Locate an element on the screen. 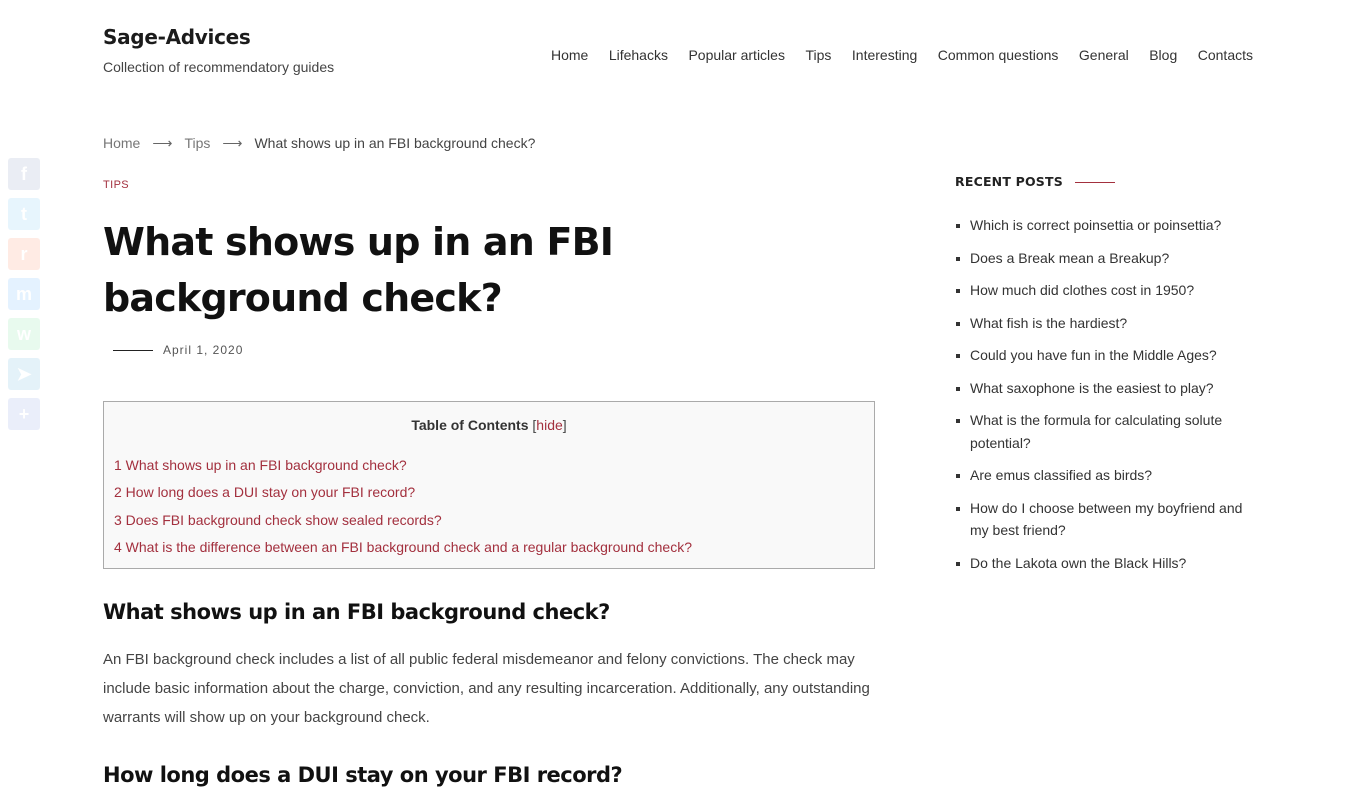 This screenshot has width=1366, height=790. nav-item-general: General is located at coordinates (1104, 55).